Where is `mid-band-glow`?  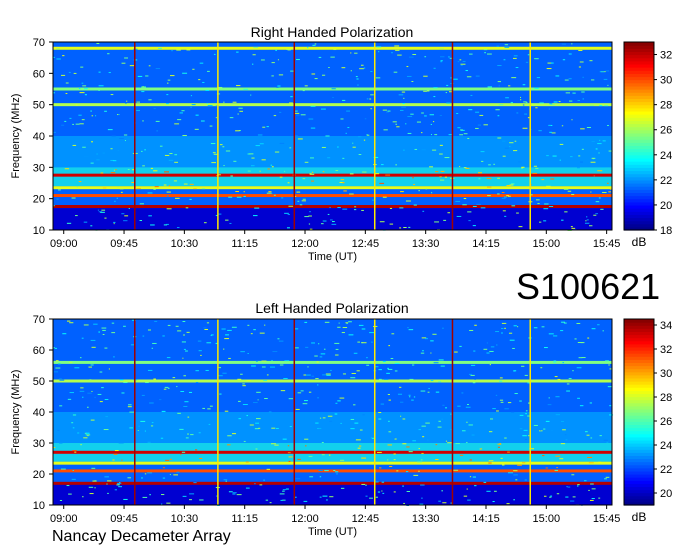 mid-band-glow is located at coordinates (332, 427).